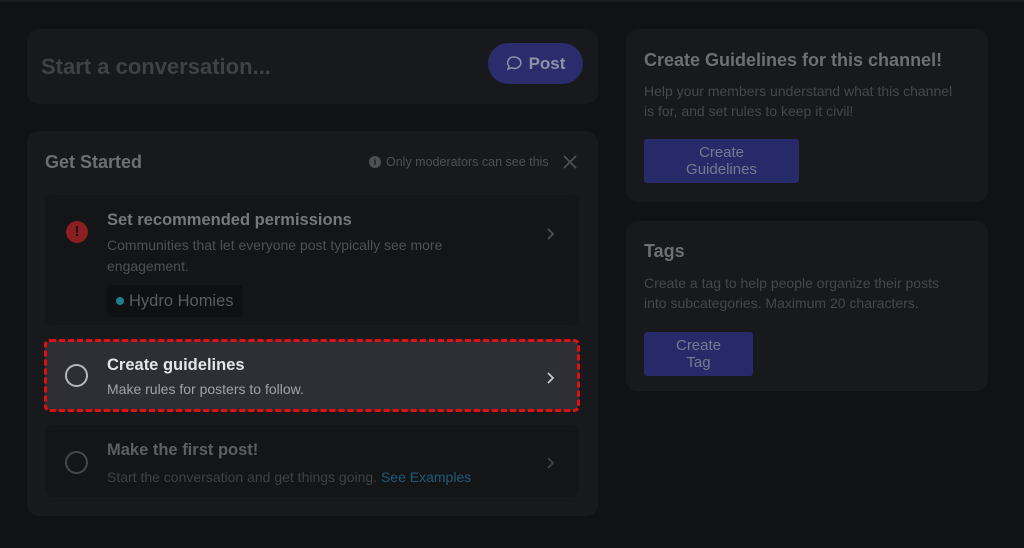  Describe the element at coordinates (375, 162) in the screenshot. I see `info-icon: i` at that location.